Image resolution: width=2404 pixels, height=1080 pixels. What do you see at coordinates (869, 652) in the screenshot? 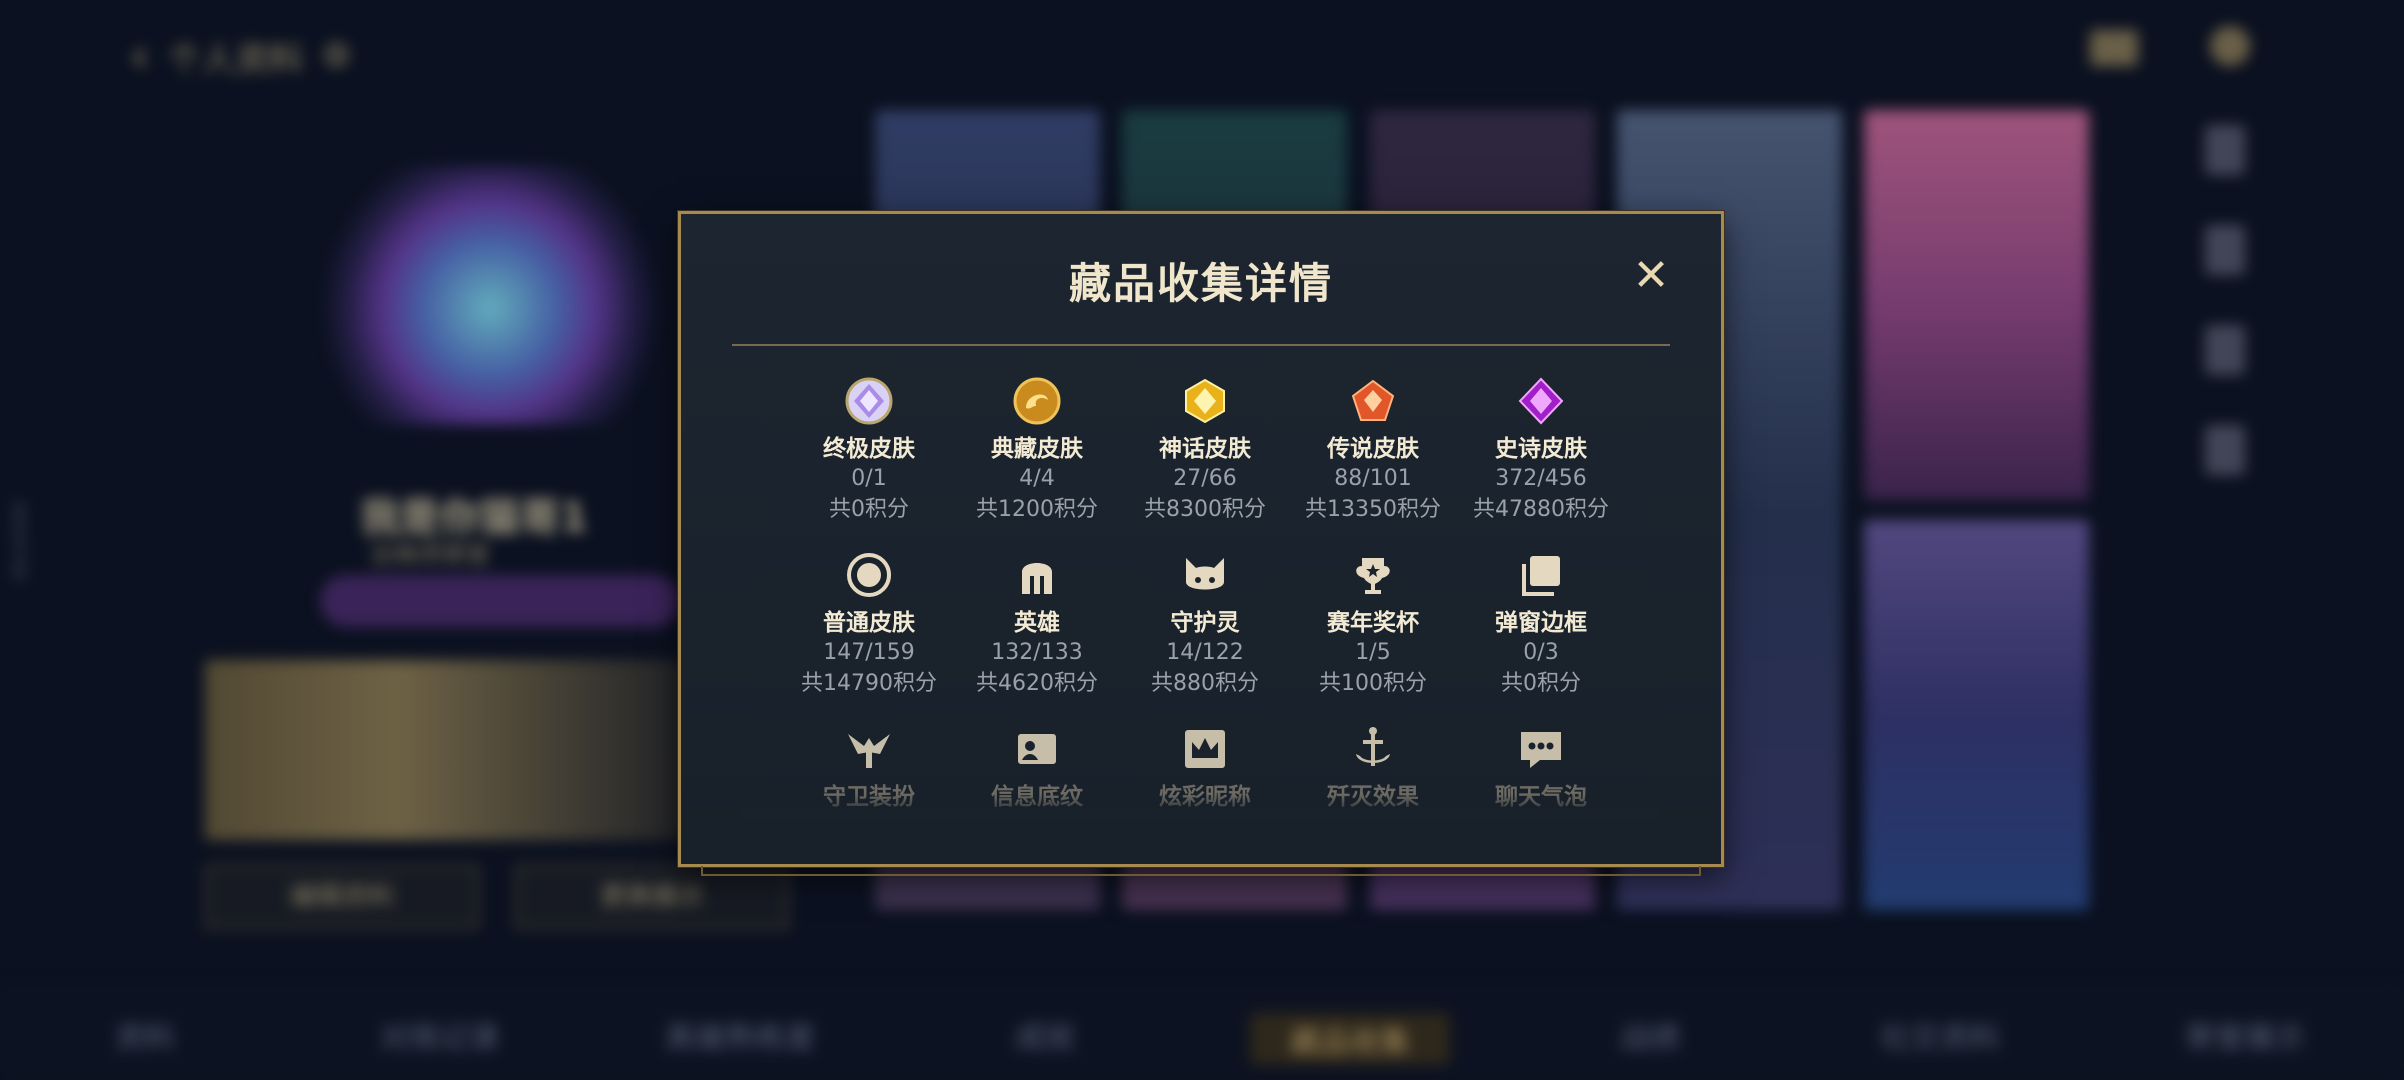
I see `item-count: 147/159` at bounding box center [869, 652].